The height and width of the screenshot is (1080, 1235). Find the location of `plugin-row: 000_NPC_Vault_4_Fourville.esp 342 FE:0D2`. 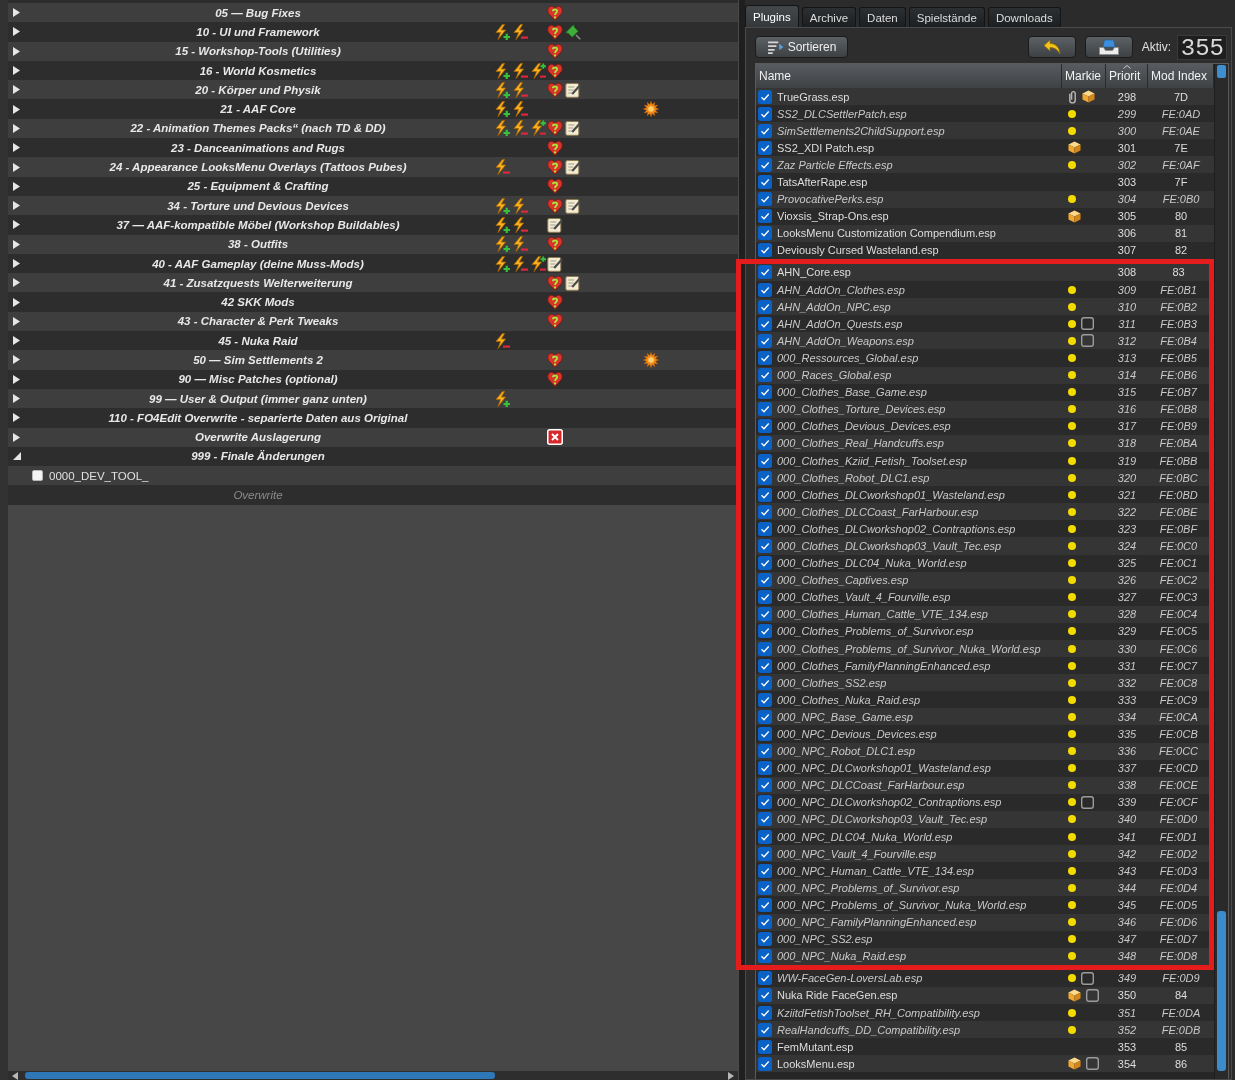

plugin-row: 000_NPC_Vault_4_Fourville.esp 342 FE:0D2 is located at coordinates (982, 854).